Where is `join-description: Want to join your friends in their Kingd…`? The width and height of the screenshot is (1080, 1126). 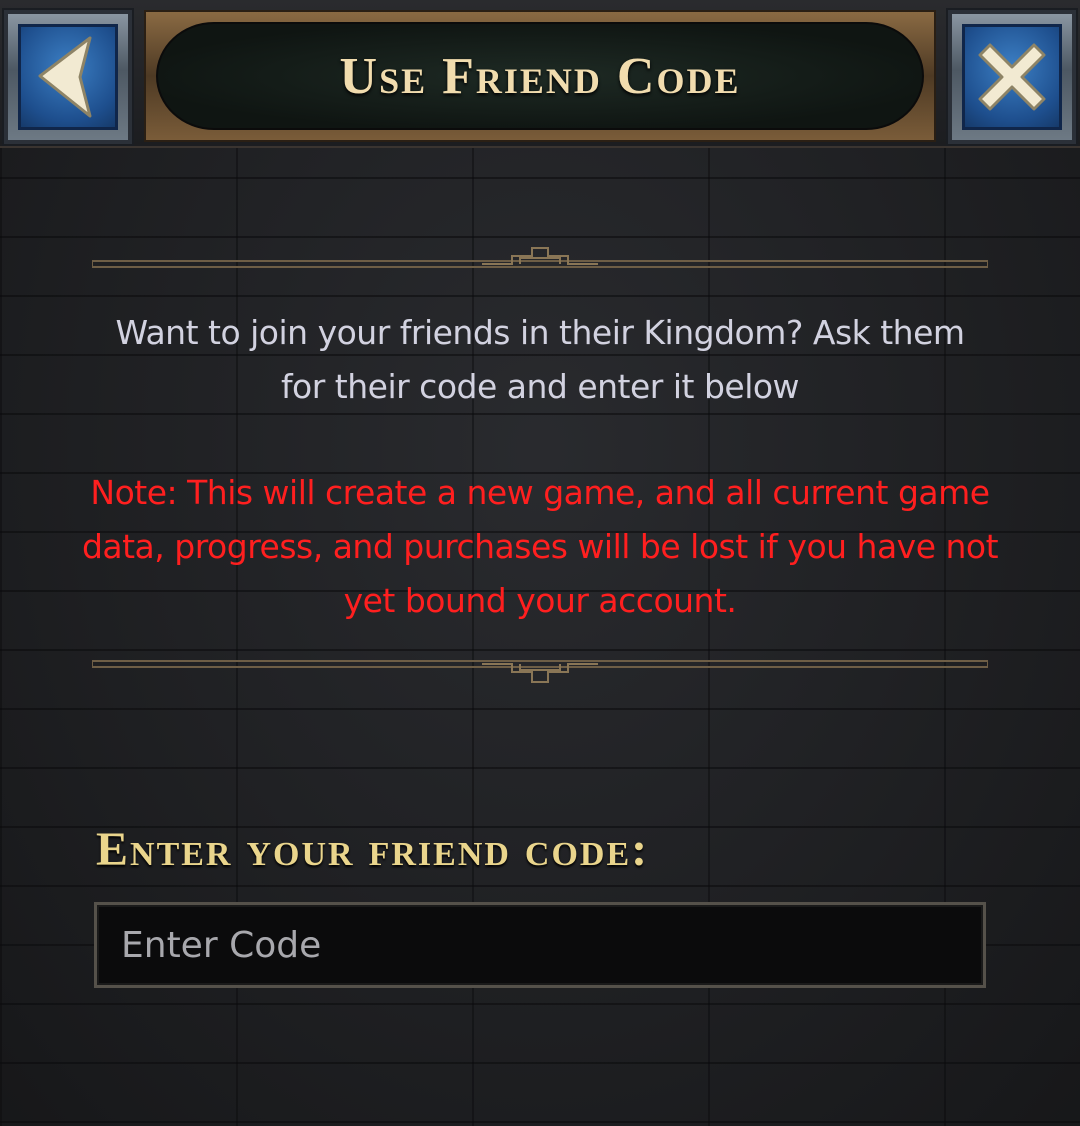
join-description: Want to join your friends in their Kingd… is located at coordinates (540, 359).